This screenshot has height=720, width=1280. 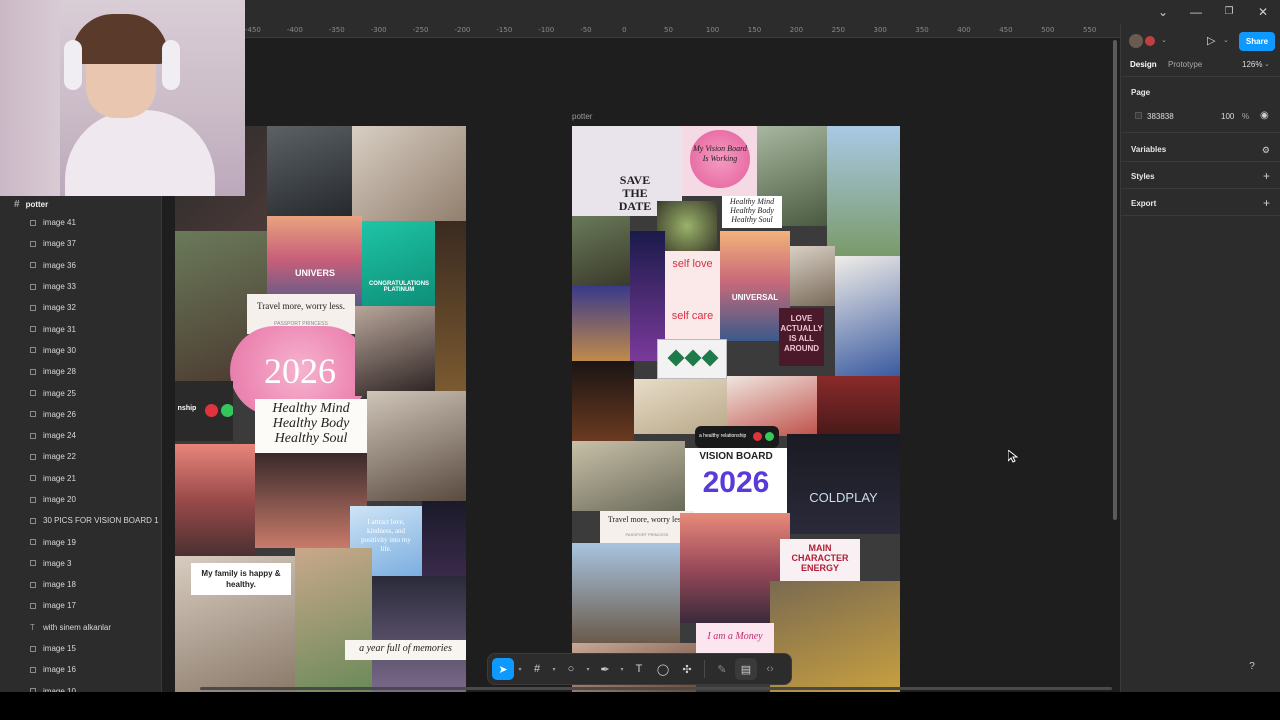 I want to click on platinum-card: CONGRATULATIONS PLATINUM, so click(x=398, y=268).